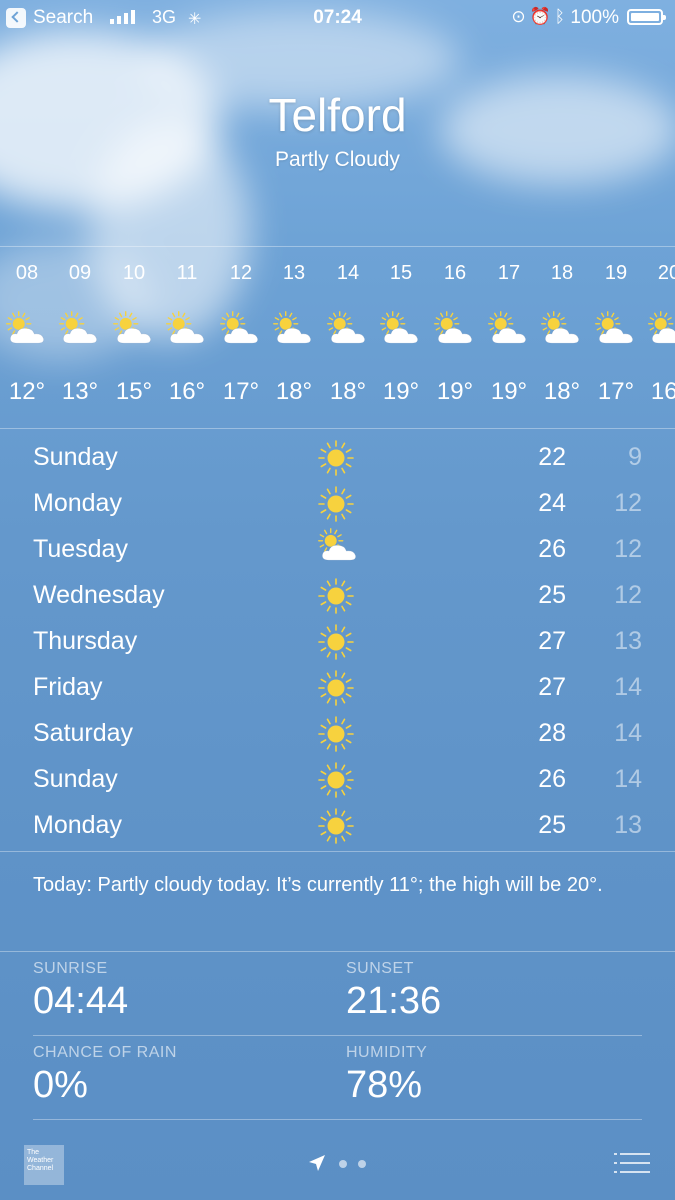 The height and width of the screenshot is (1200, 675). Describe the element at coordinates (394, 1001) in the screenshot. I see `sunset-value: 21:36` at that location.